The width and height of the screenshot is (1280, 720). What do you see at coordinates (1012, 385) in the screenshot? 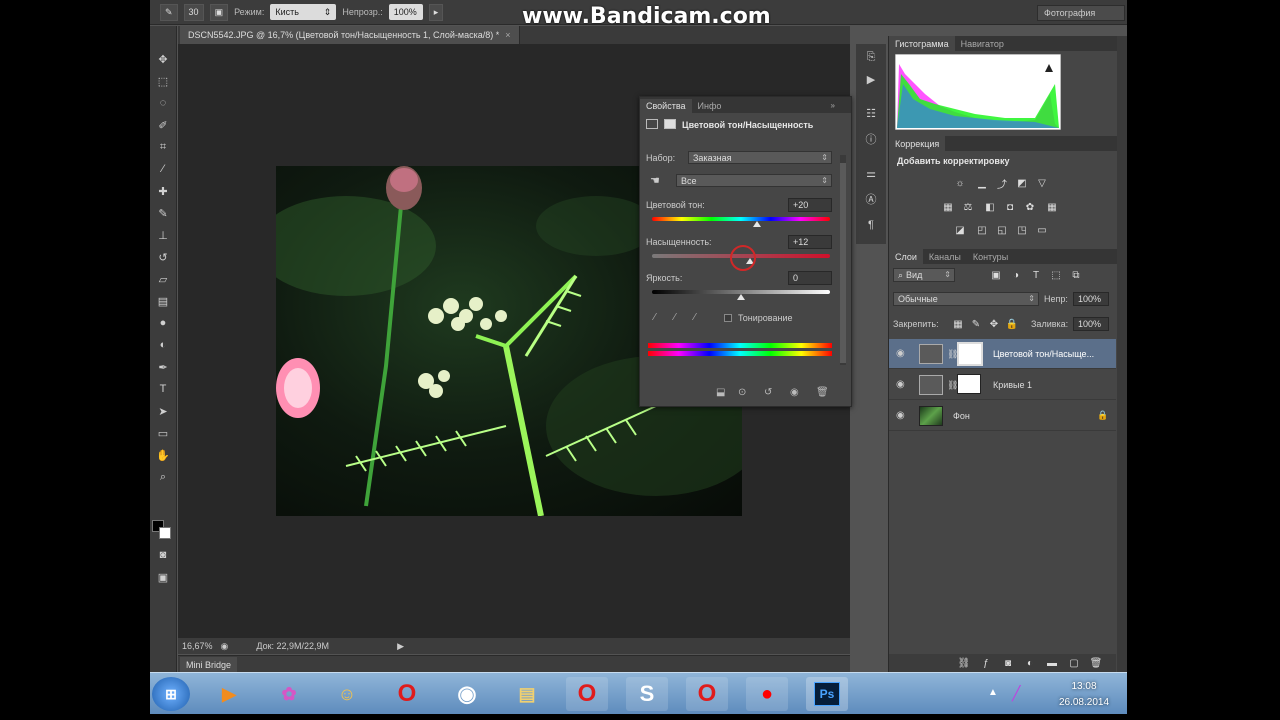
I see `layer-name: Кривые 1` at bounding box center [1012, 385].